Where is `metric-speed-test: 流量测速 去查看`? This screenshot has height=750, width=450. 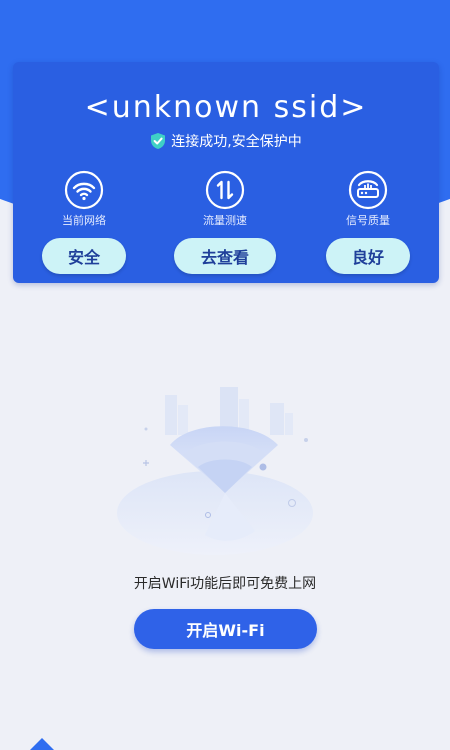 metric-speed-test: 流量测速 去查看 is located at coordinates (225, 222).